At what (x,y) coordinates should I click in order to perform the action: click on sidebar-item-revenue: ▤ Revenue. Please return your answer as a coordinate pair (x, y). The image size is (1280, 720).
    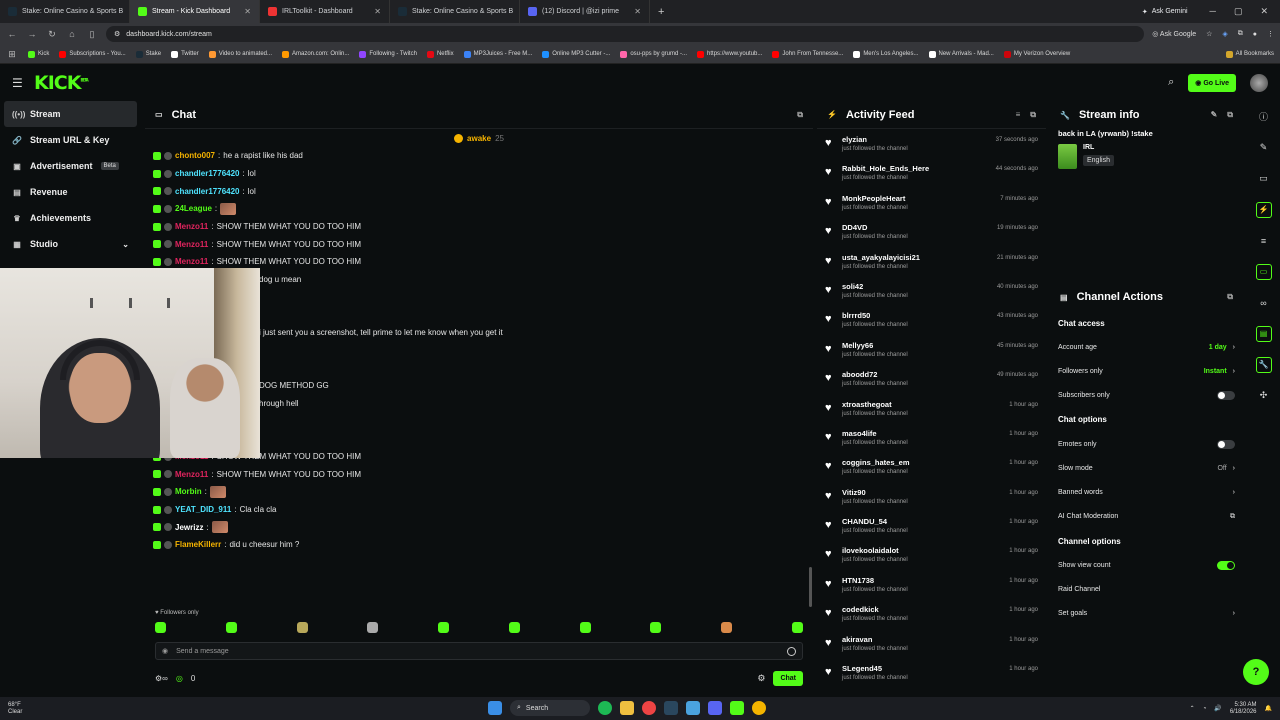
    Looking at the image, I should click on (70, 192).